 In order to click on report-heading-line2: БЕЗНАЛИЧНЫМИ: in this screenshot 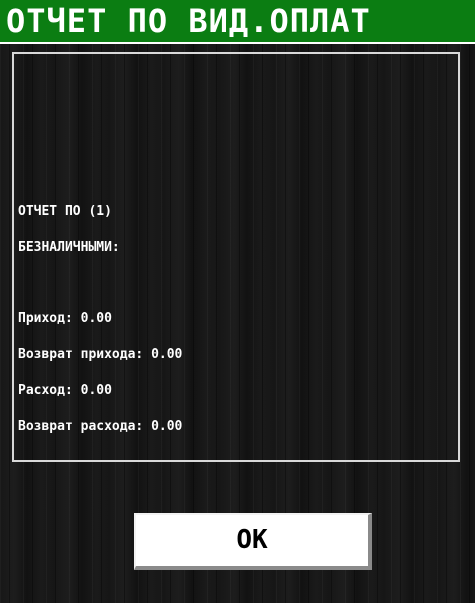, I will do `click(69, 247)`.